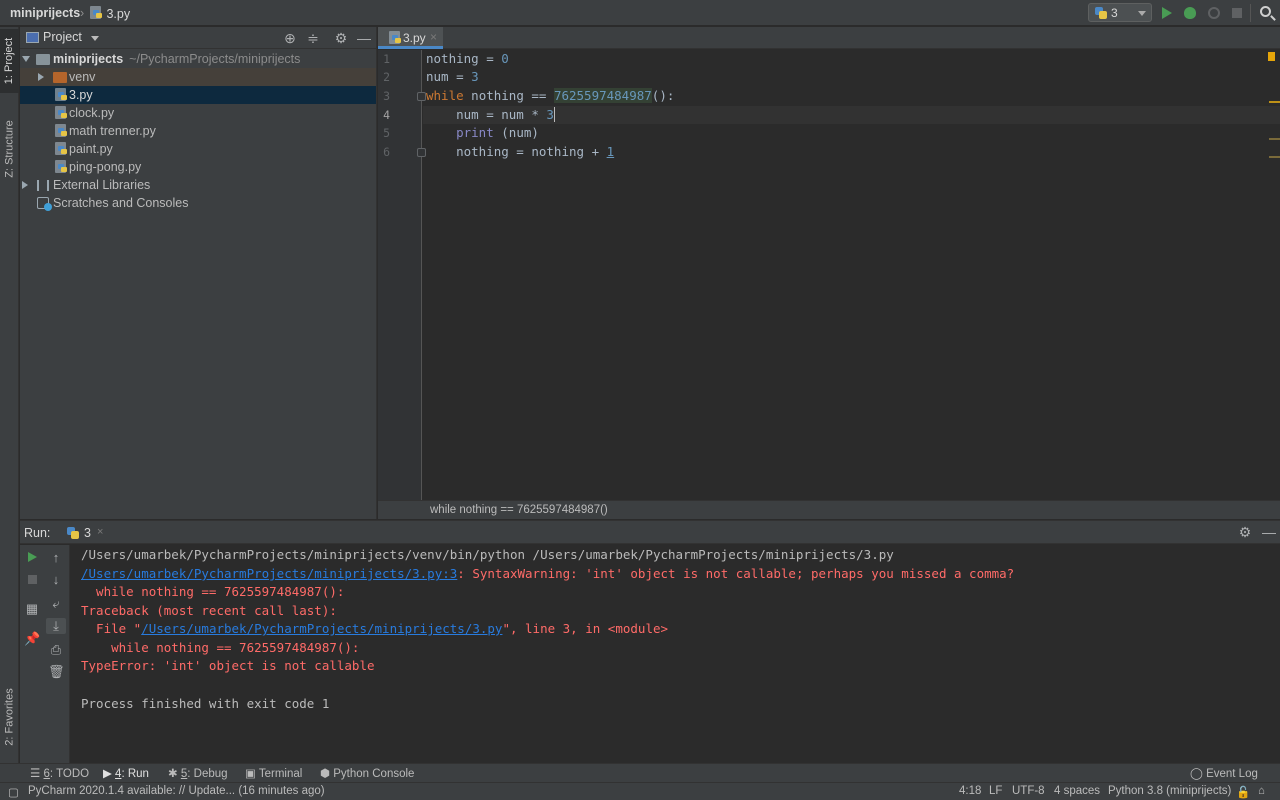  I want to click on editor-tab-3py: 3.py ×, so click(410, 38).